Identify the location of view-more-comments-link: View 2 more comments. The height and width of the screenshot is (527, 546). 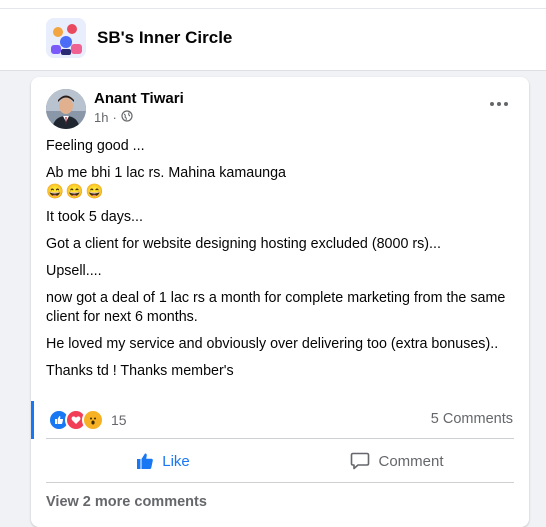
(126, 502).